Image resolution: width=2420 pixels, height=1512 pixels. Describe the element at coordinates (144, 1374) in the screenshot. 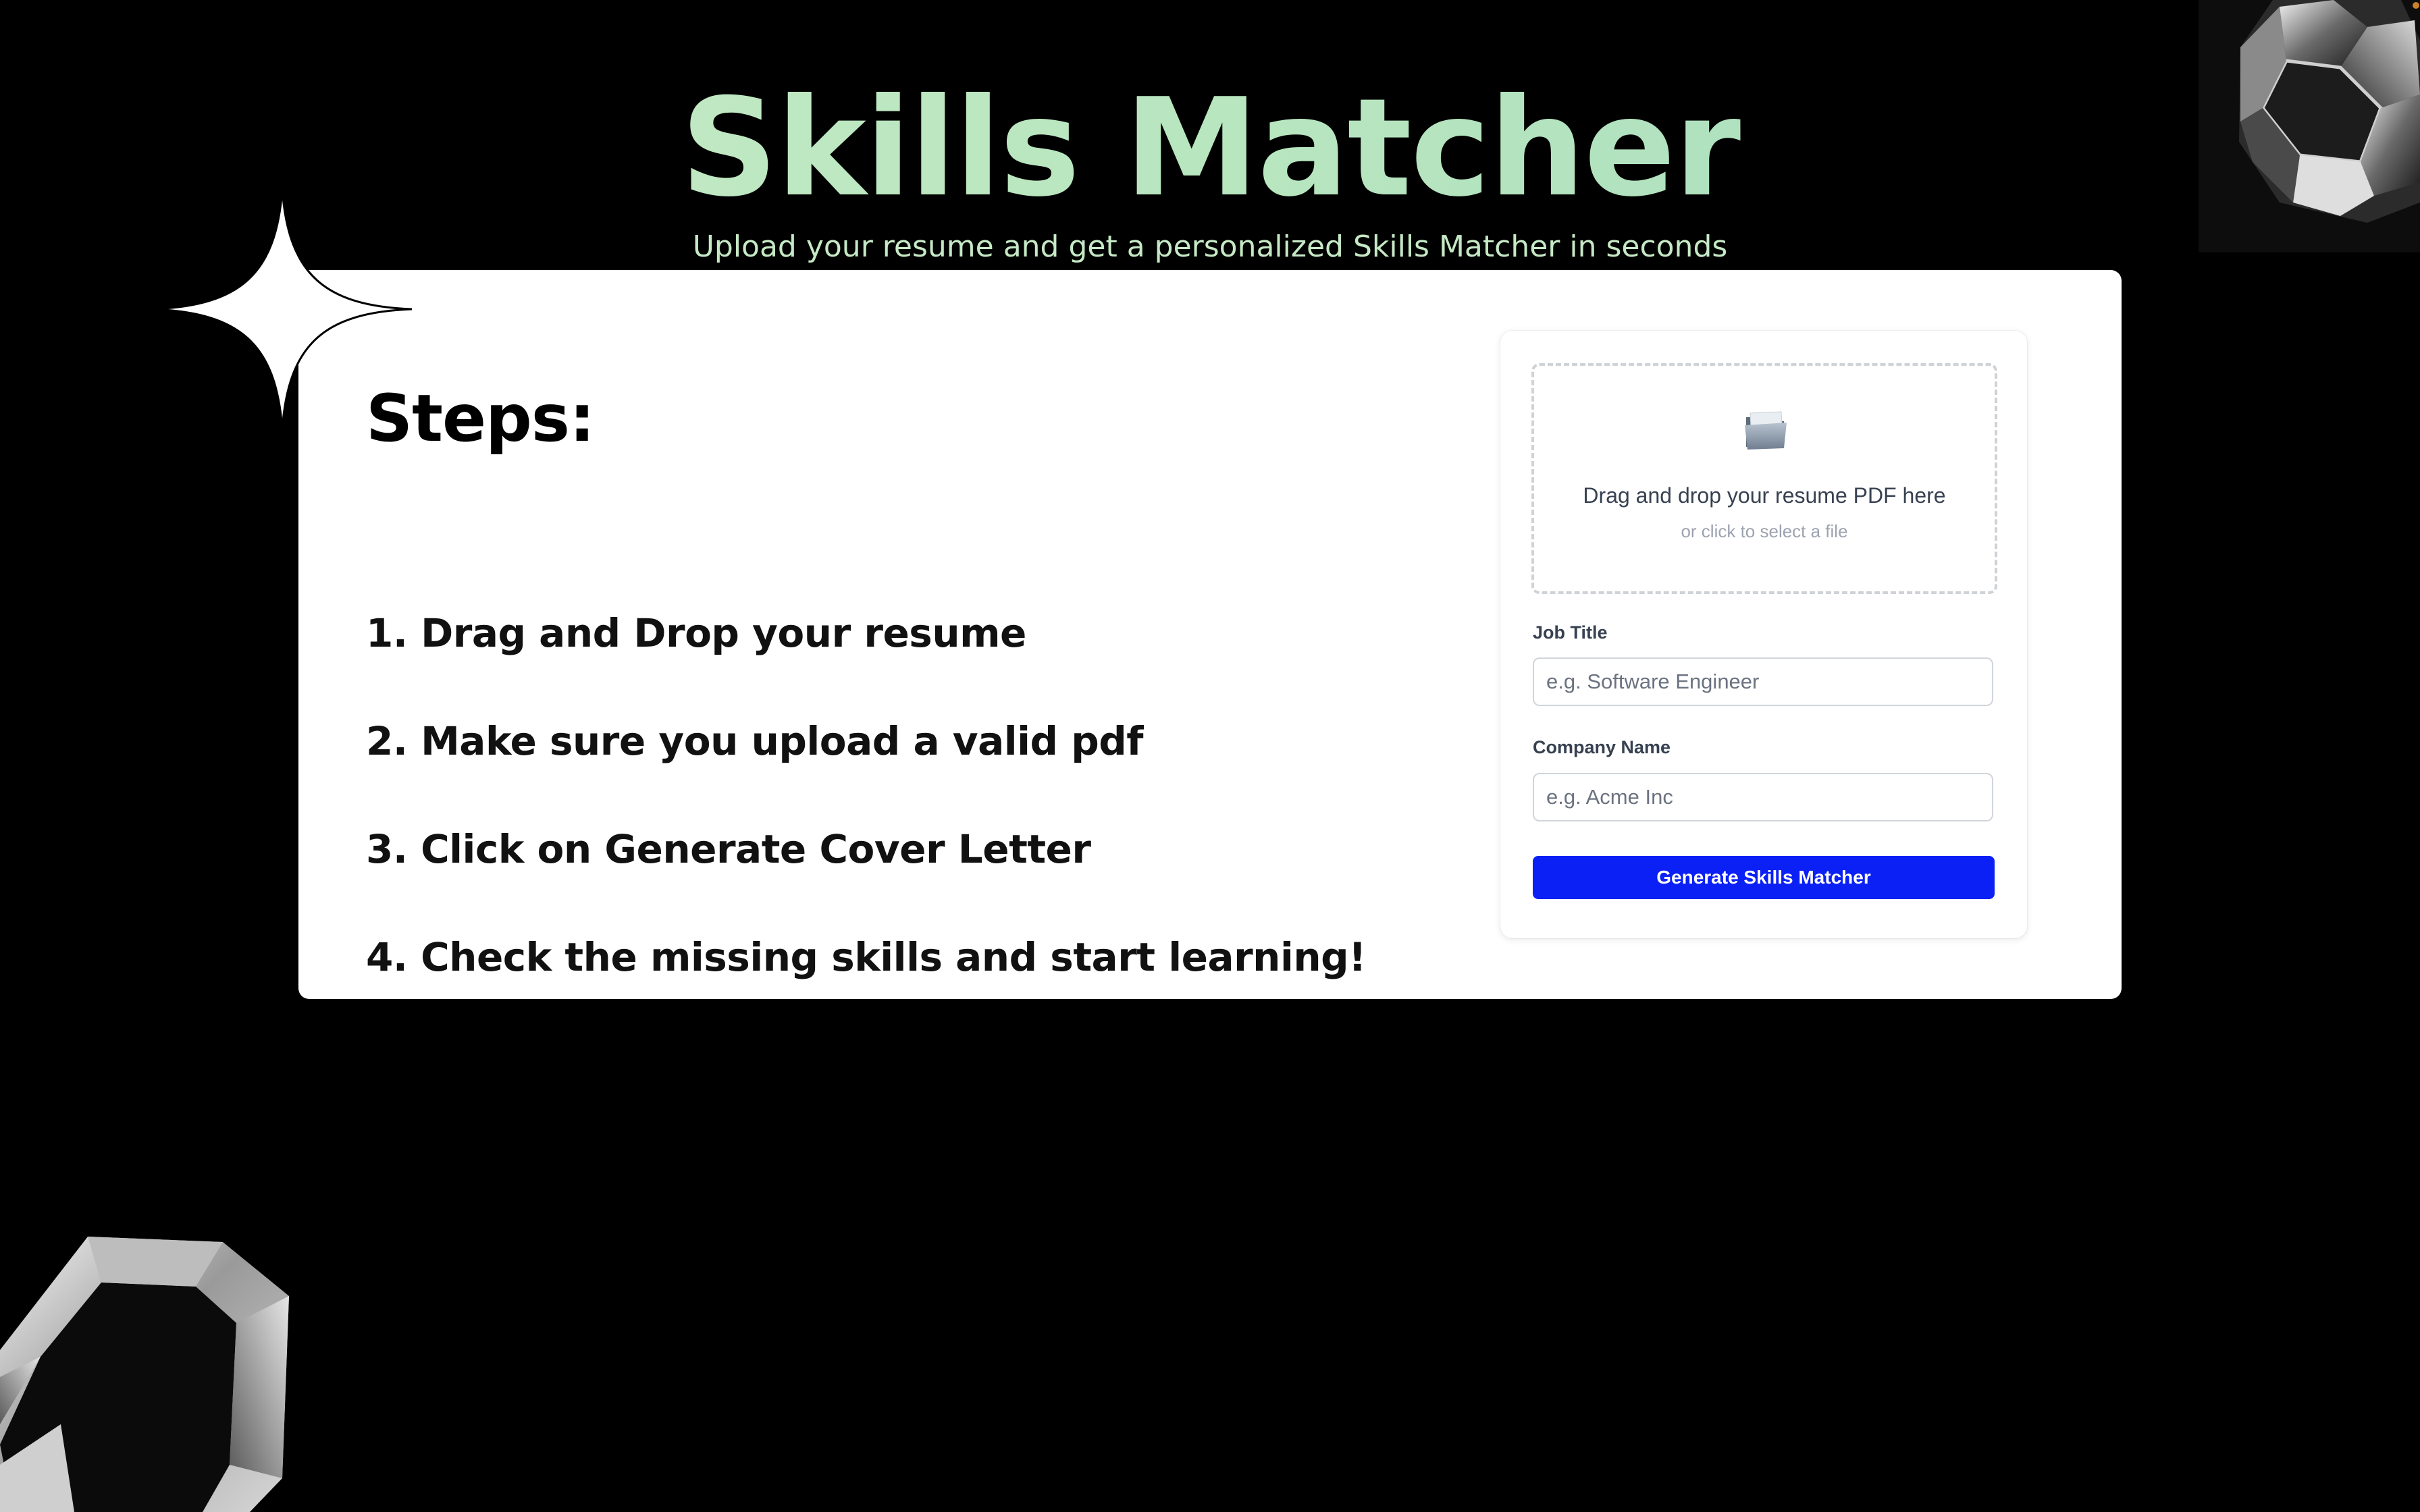

I see `glass-hexagon-icon` at that location.